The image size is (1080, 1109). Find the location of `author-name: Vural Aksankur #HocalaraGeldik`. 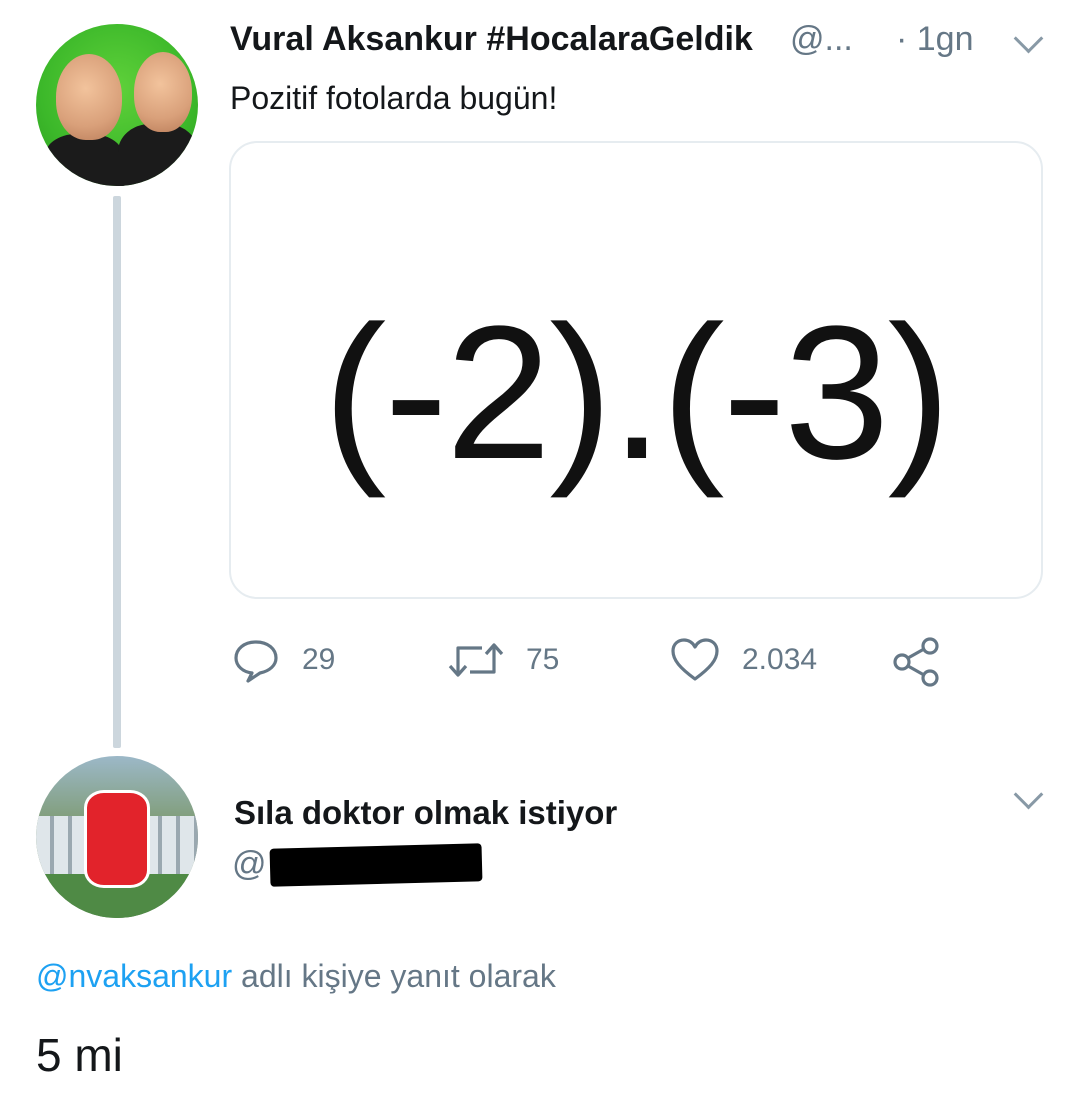

author-name: Vural Aksankur #HocalaraGeldik is located at coordinates (520, 39).